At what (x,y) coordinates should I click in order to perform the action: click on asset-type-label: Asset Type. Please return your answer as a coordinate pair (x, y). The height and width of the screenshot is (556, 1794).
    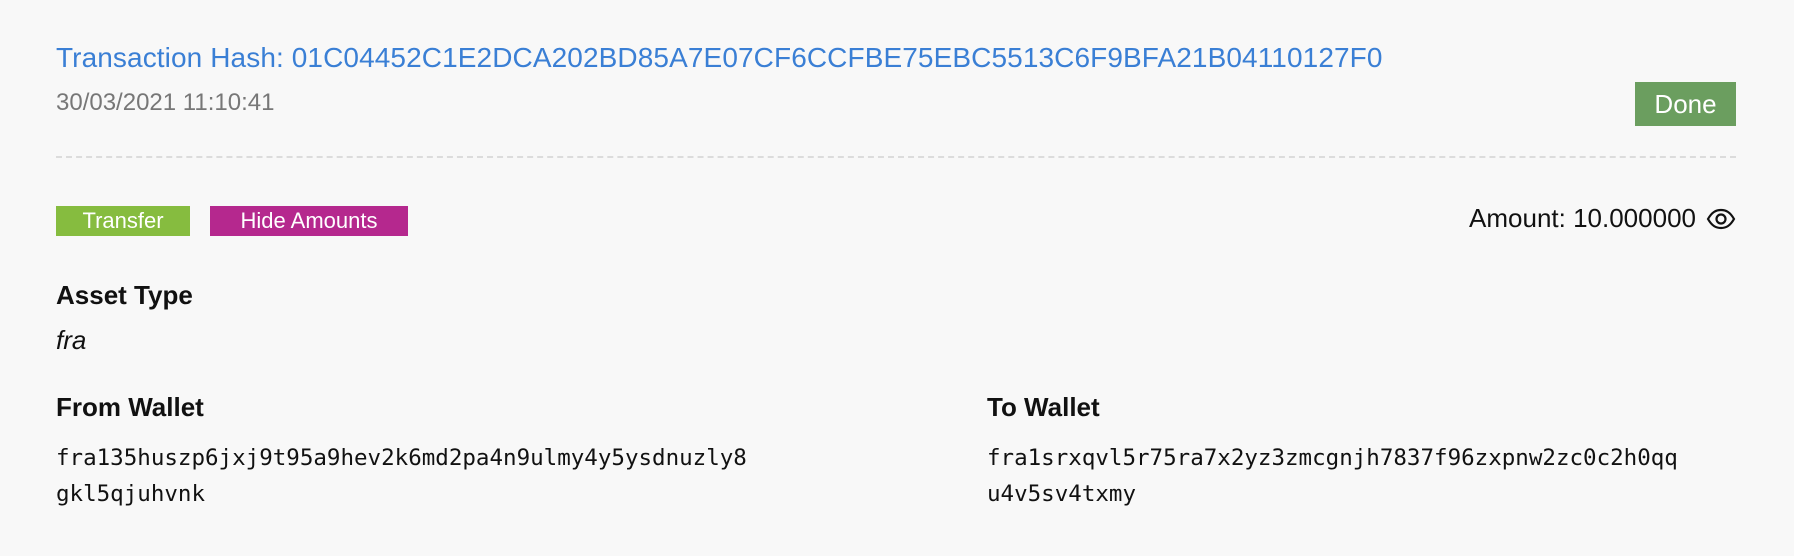
    Looking at the image, I should click on (124, 295).